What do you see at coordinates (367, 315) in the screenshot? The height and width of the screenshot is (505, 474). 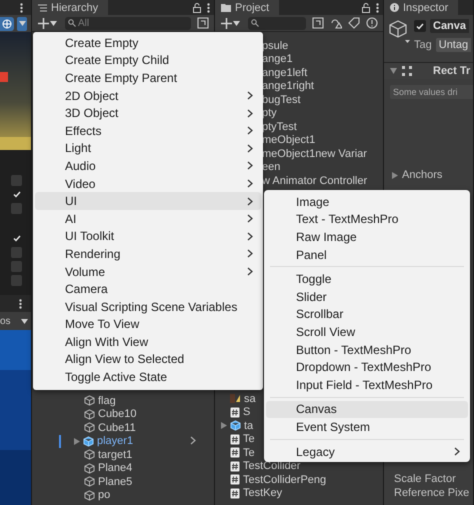 I see `menu-item: Scrollbar` at bounding box center [367, 315].